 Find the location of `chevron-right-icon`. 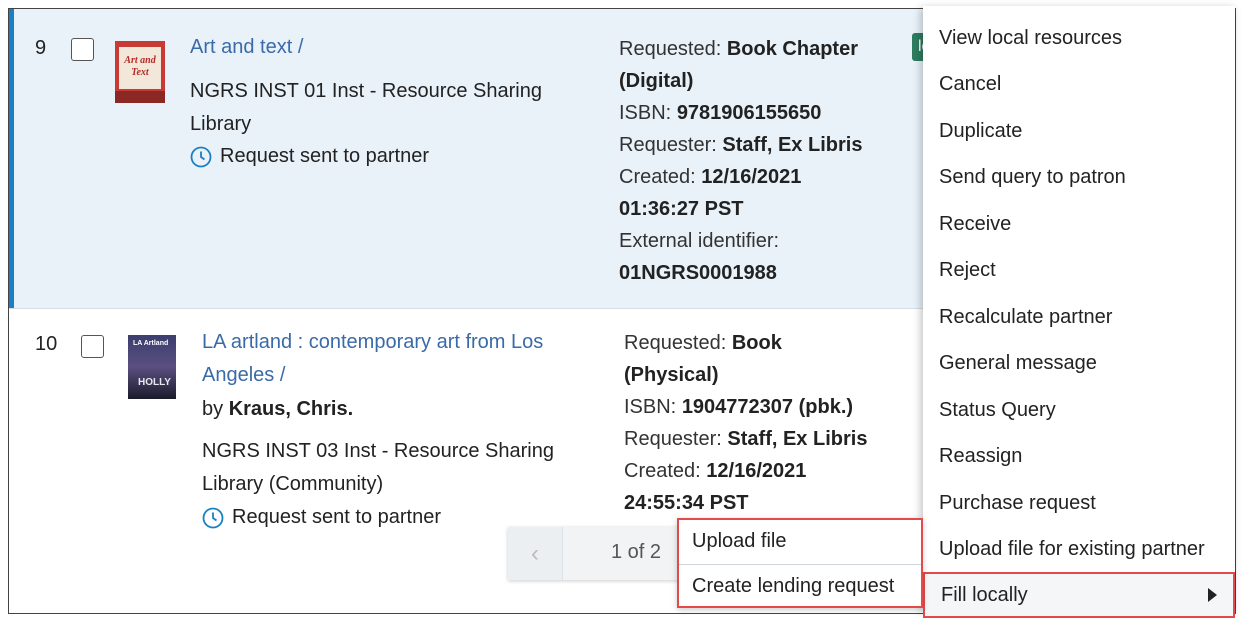

chevron-right-icon is located at coordinates (1212, 595).